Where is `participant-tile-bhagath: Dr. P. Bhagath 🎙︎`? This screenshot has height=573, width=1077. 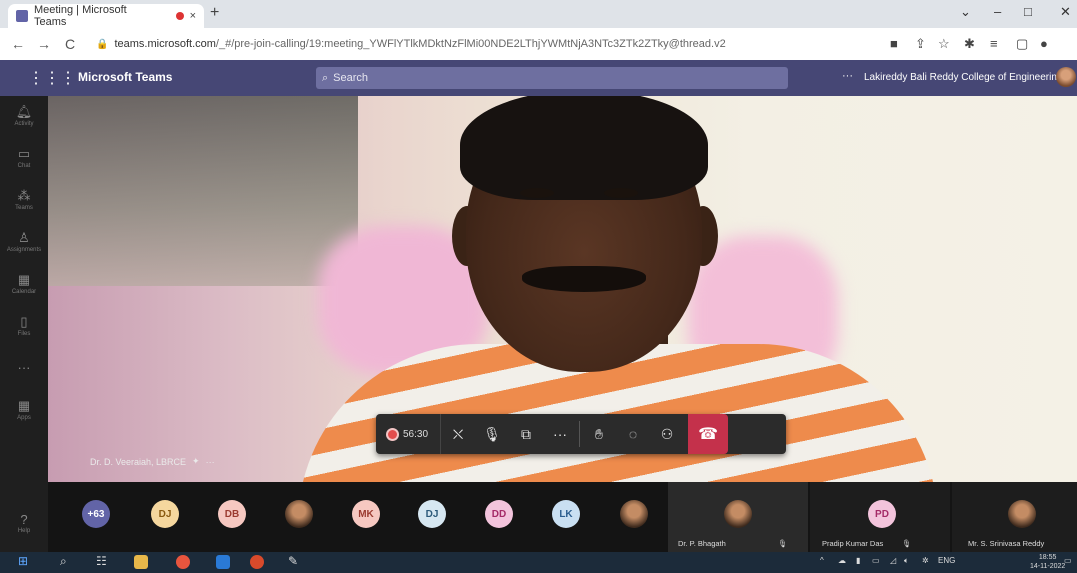 participant-tile-bhagath: Dr. P. Bhagath 🎙︎ is located at coordinates (738, 517).